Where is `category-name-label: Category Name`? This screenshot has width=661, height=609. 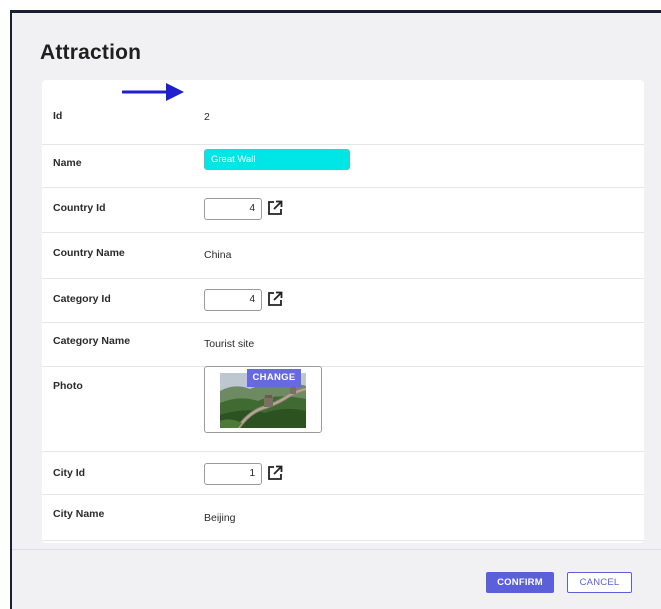 category-name-label: Category Name is located at coordinates (92, 341).